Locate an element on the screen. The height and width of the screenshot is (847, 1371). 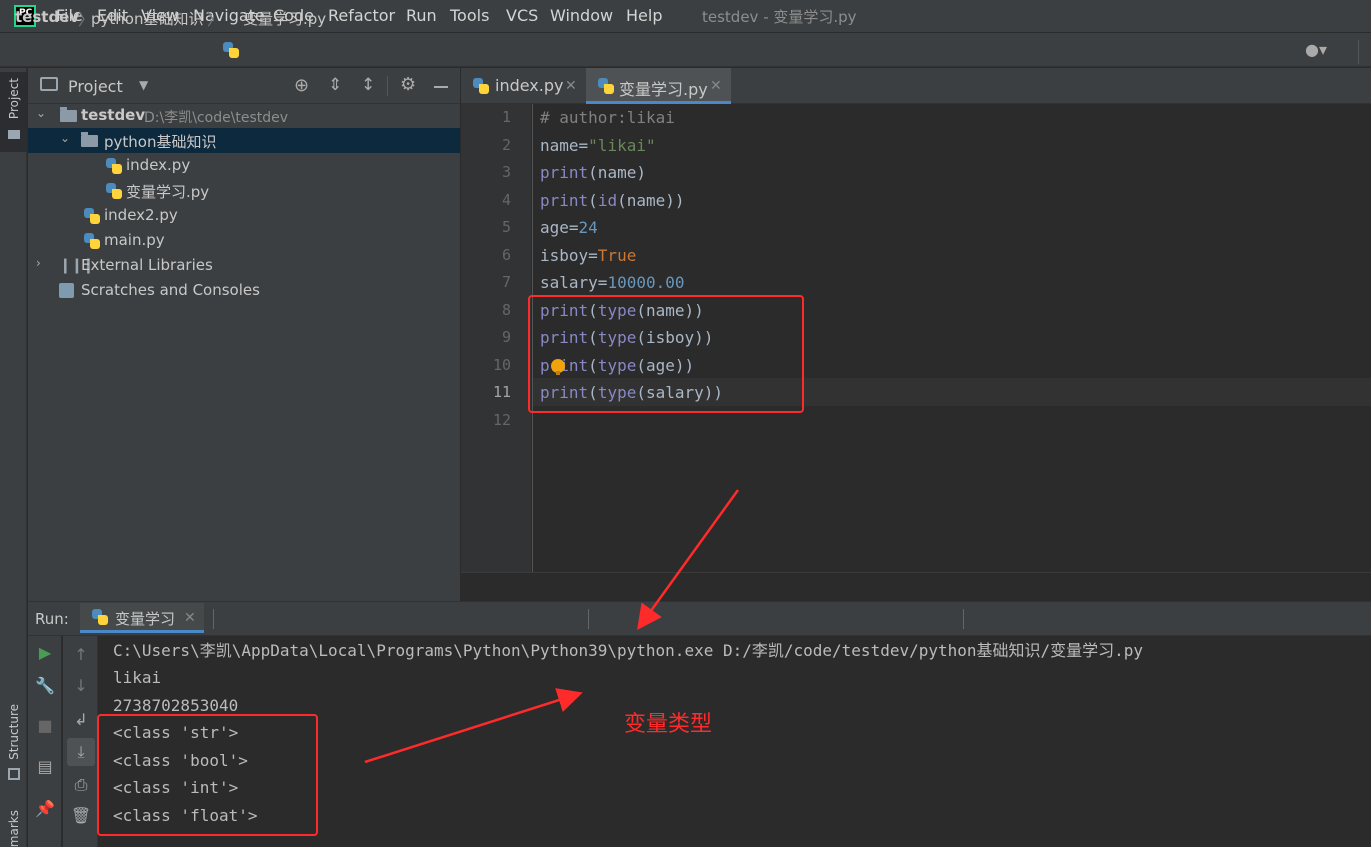
arrow-to-output is located at coordinates (473, 726).